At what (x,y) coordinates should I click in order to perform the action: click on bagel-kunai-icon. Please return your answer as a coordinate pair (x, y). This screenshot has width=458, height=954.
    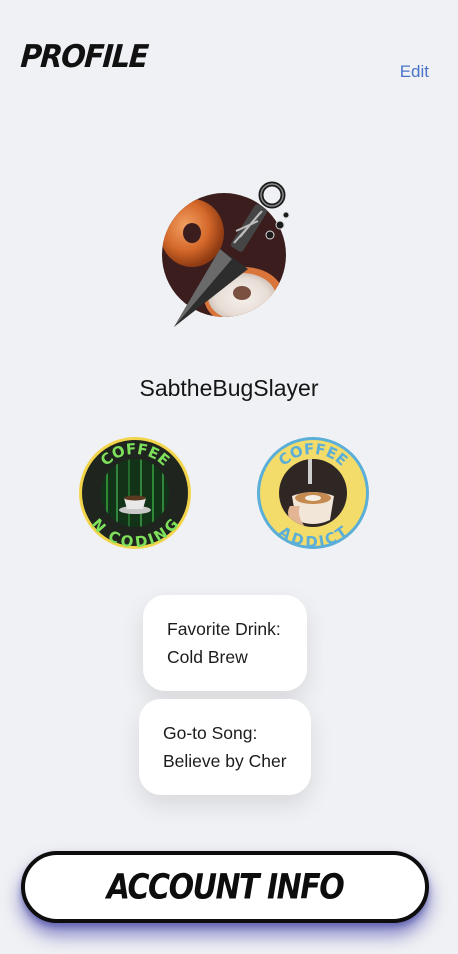
    Looking at the image, I should click on (226, 254).